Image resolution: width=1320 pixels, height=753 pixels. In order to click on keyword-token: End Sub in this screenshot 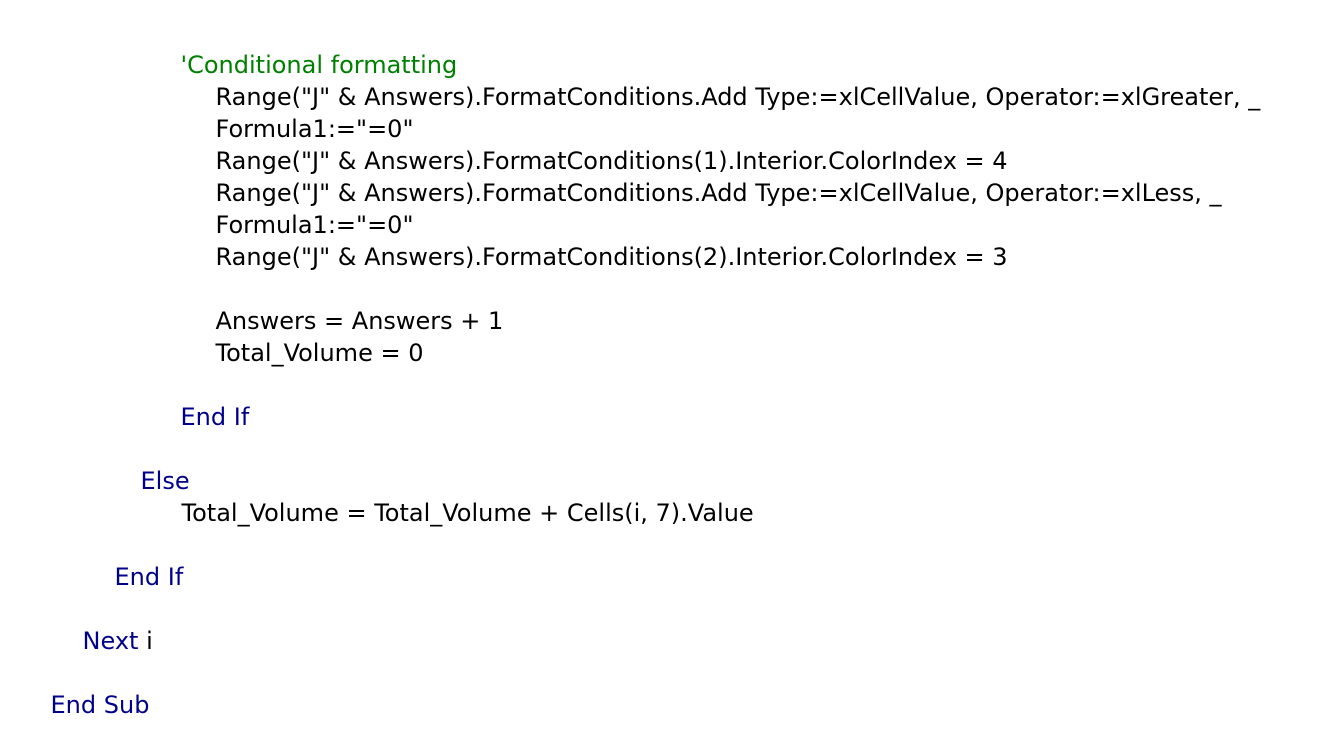, I will do `click(100, 705)`.